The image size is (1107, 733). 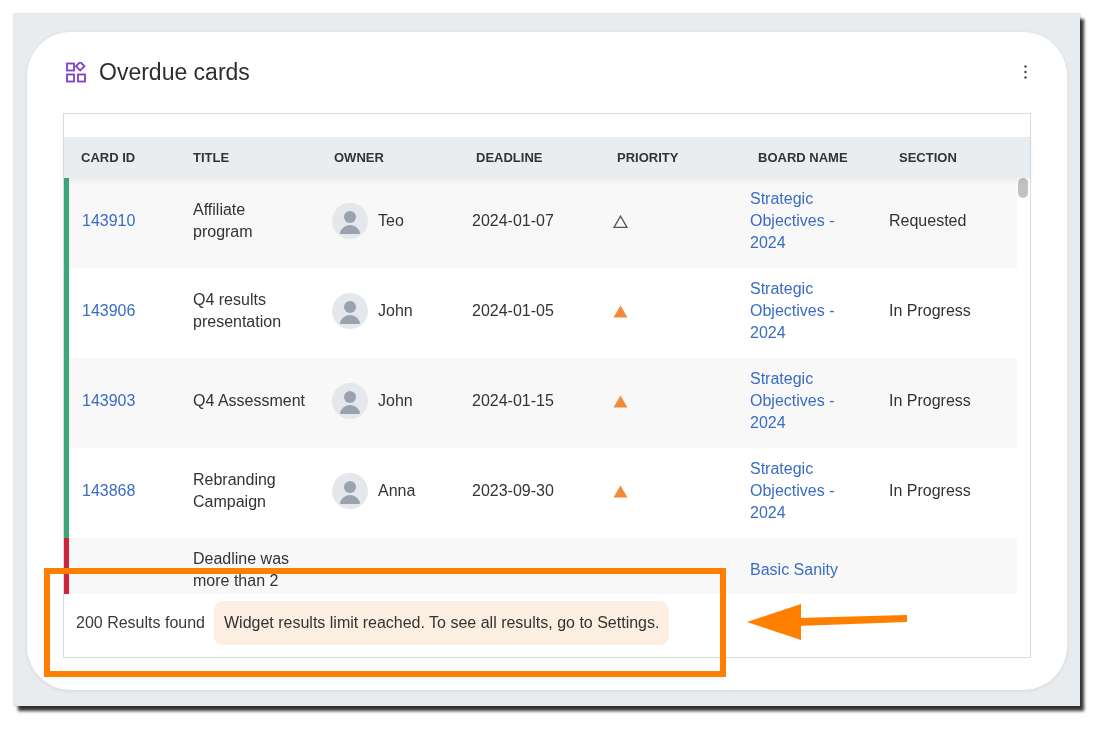 What do you see at coordinates (223, 221) in the screenshot?
I see `card-title: Affiliate program` at bounding box center [223, 221].